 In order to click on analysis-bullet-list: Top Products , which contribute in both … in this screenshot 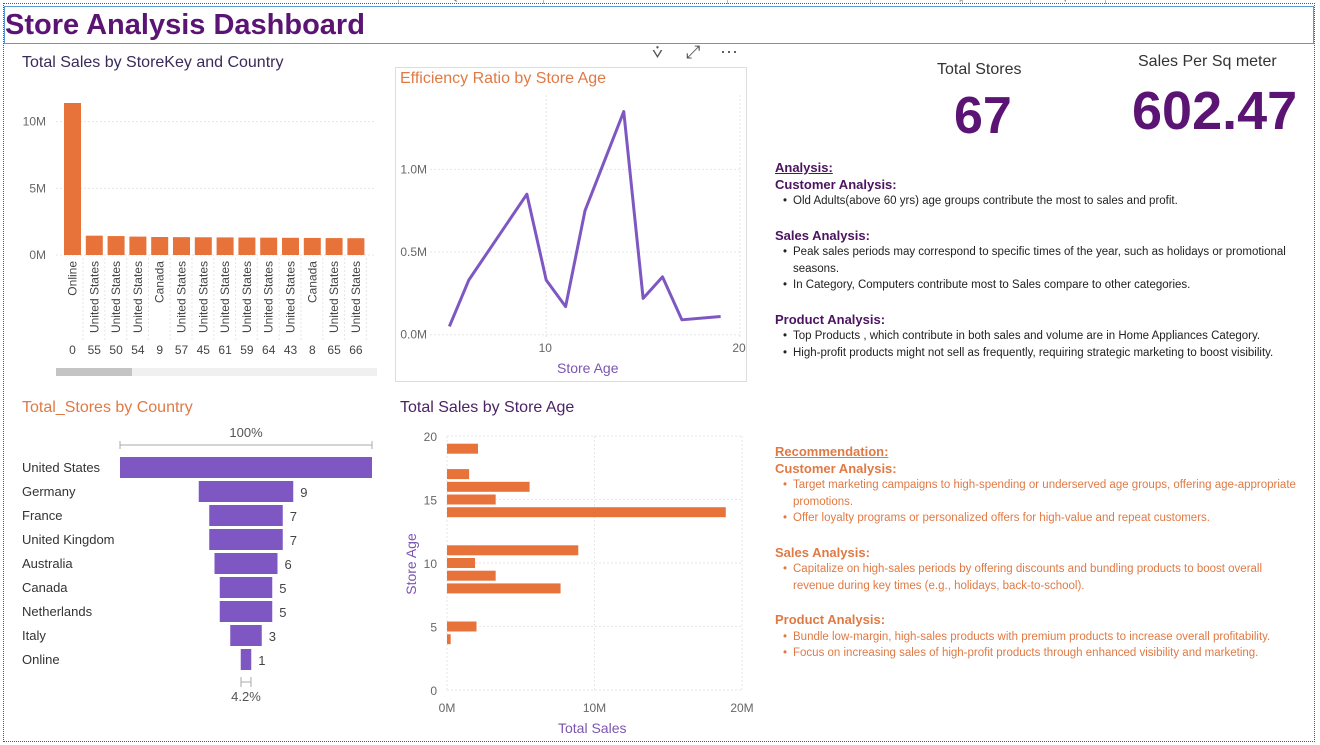, I will do `click(1037, 344)`.